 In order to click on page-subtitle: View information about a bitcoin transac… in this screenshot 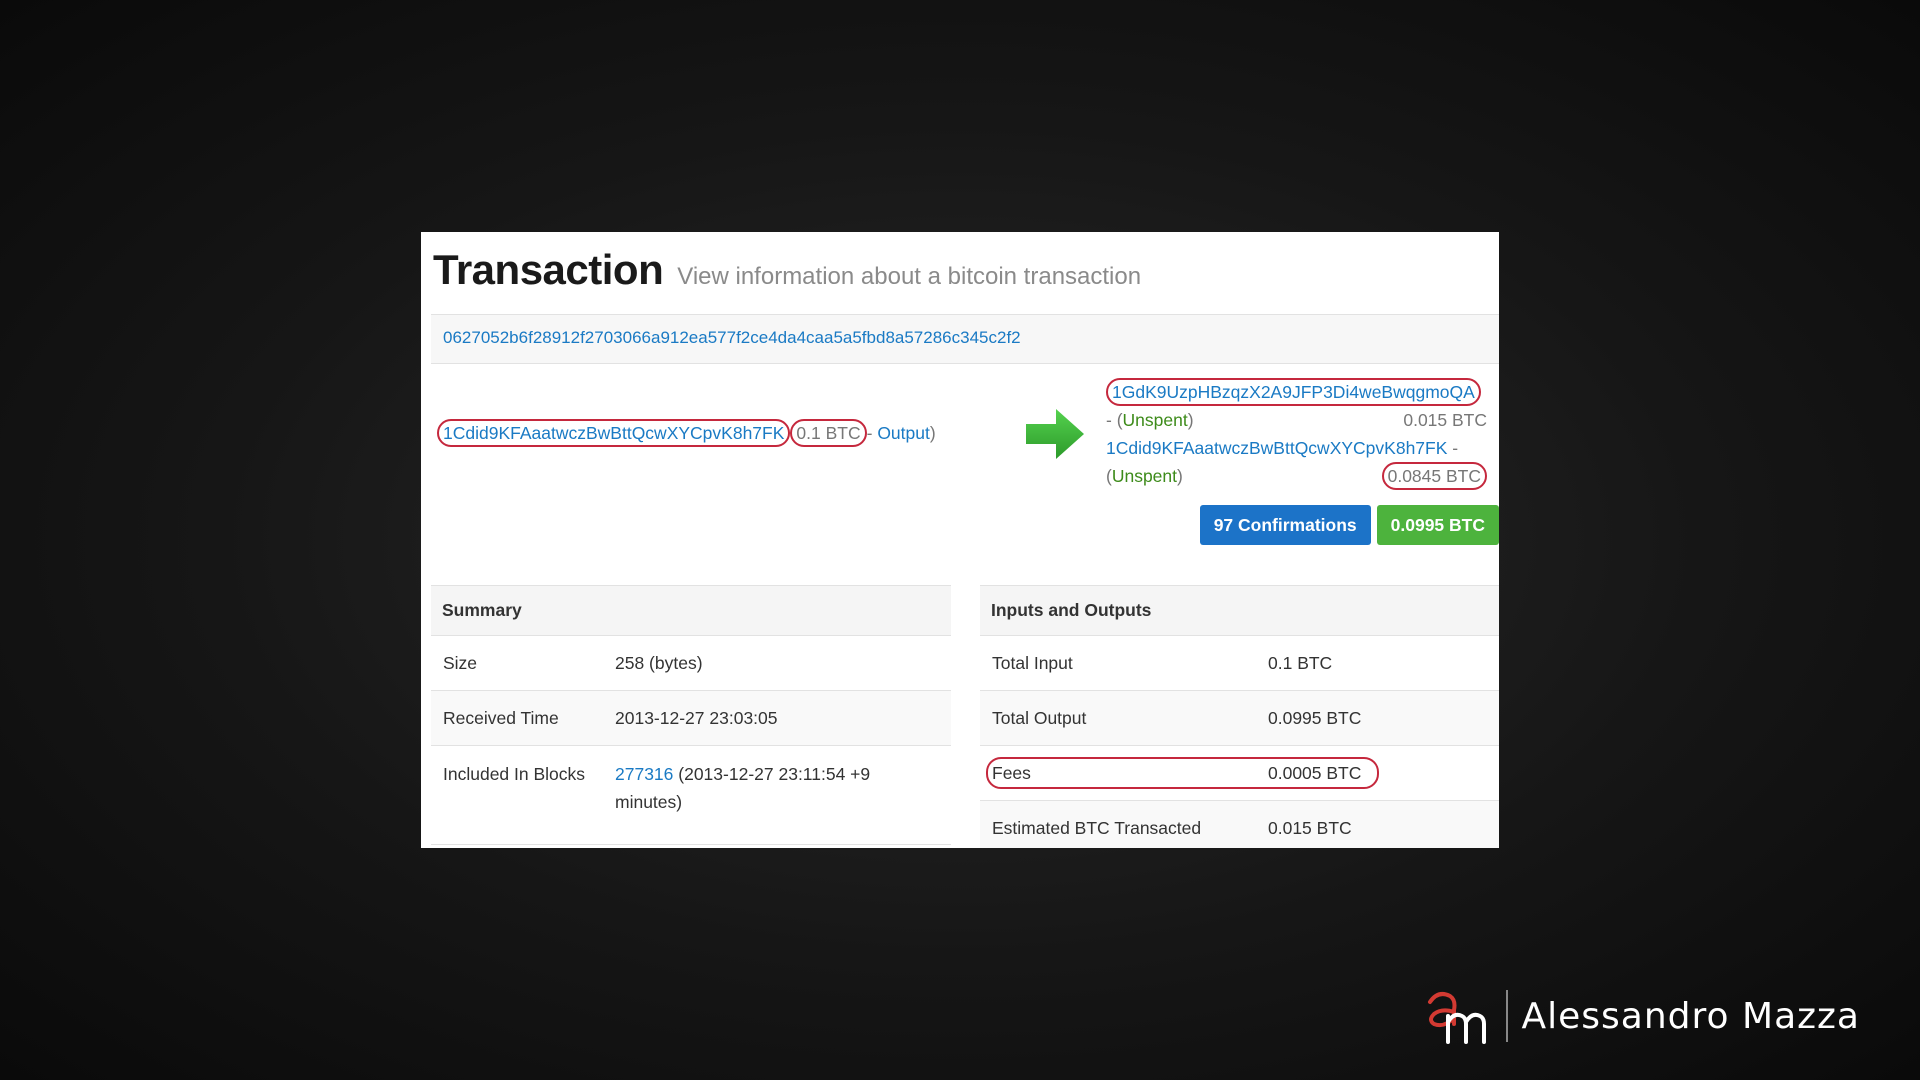, I will do `click(909, 276)`.